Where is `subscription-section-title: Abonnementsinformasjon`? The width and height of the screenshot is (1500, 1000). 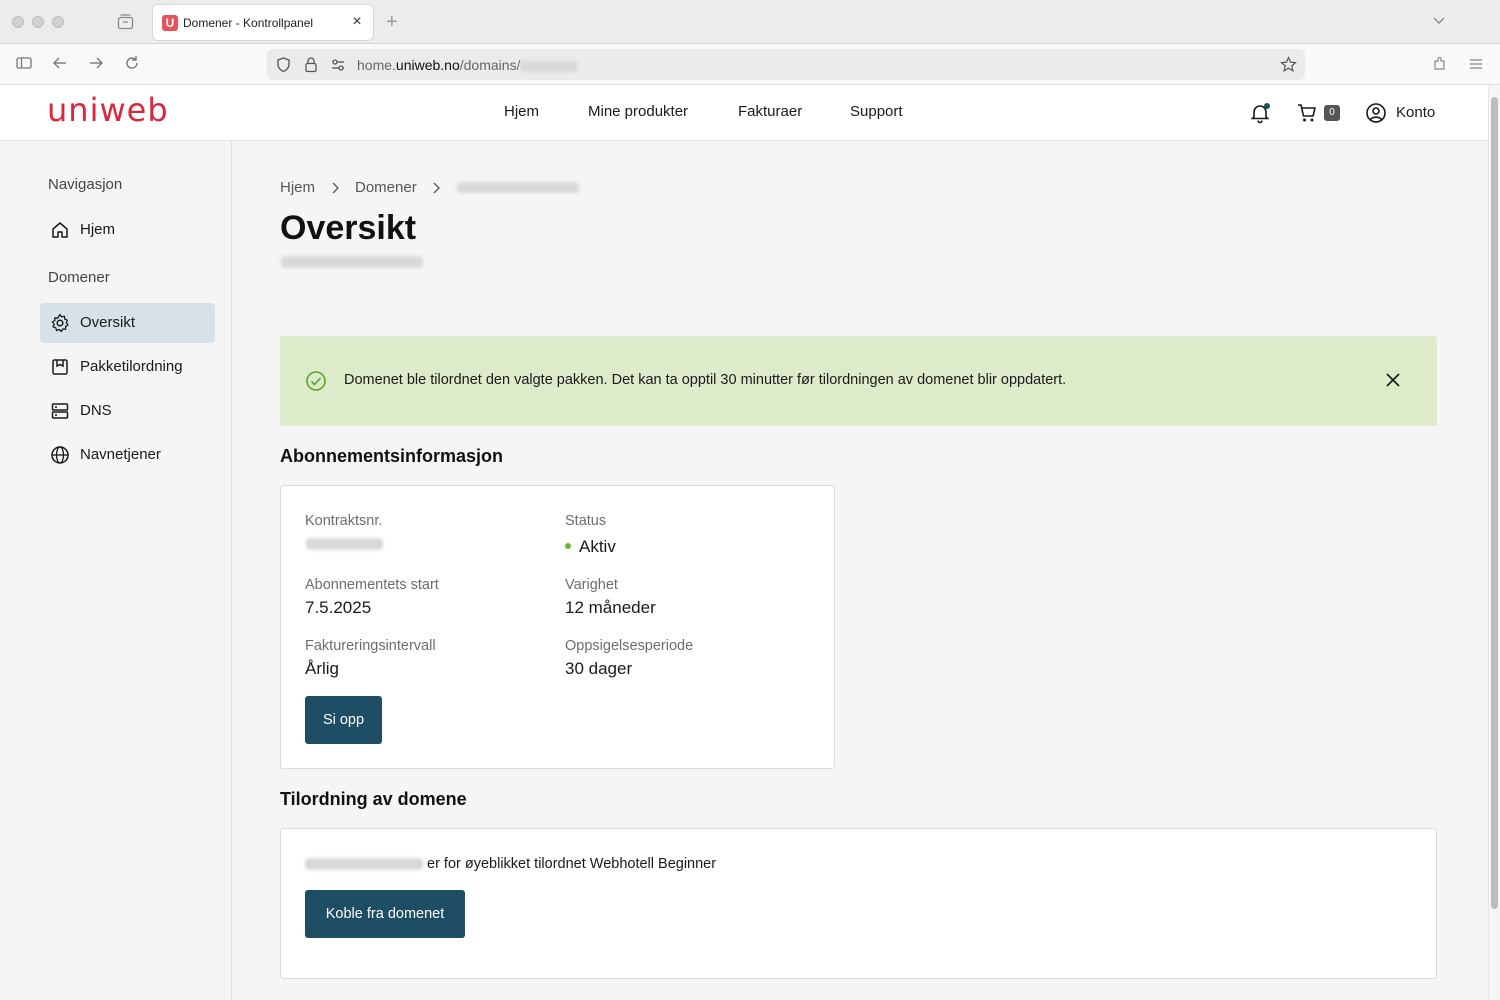
subscription-section-title: Abonnementsinformasjon is located at coordinates (392, 456).